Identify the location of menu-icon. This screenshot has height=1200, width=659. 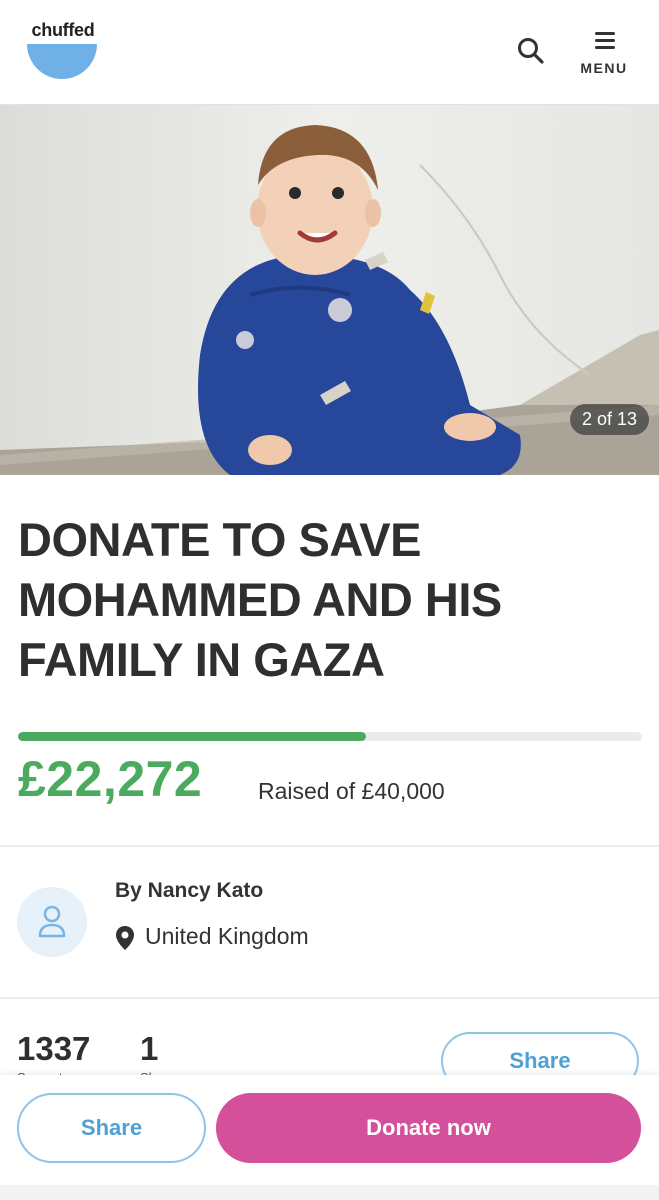
(605, 40).